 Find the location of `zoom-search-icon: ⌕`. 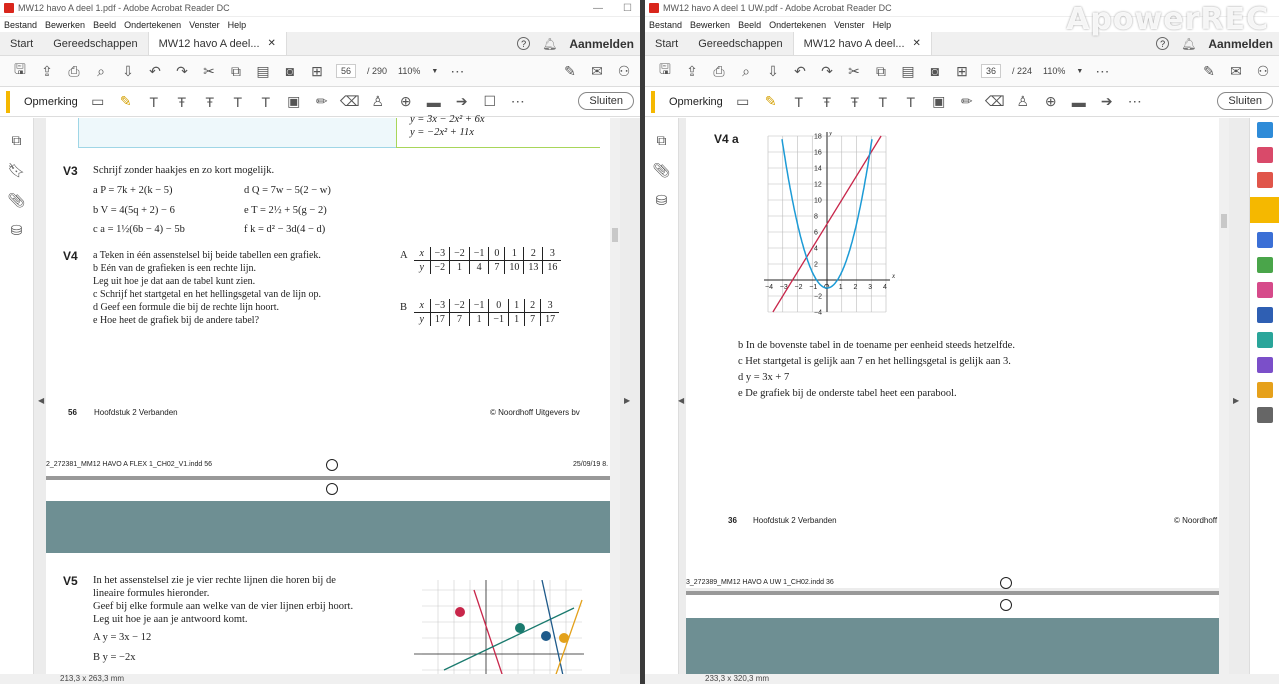

zoom-search-icon: ⌕ is located at coordinates (101, 71).